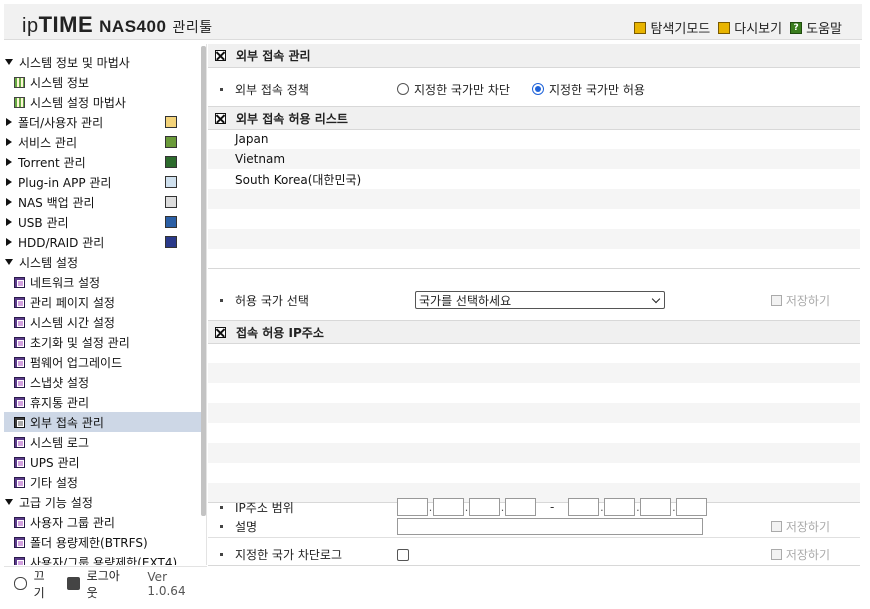 Image resolution: width=870 pixels, height=609 pixels. Describe the element at coordinates (133, 26) in the screenshot. I see `logo-model: NAS400` at that location.